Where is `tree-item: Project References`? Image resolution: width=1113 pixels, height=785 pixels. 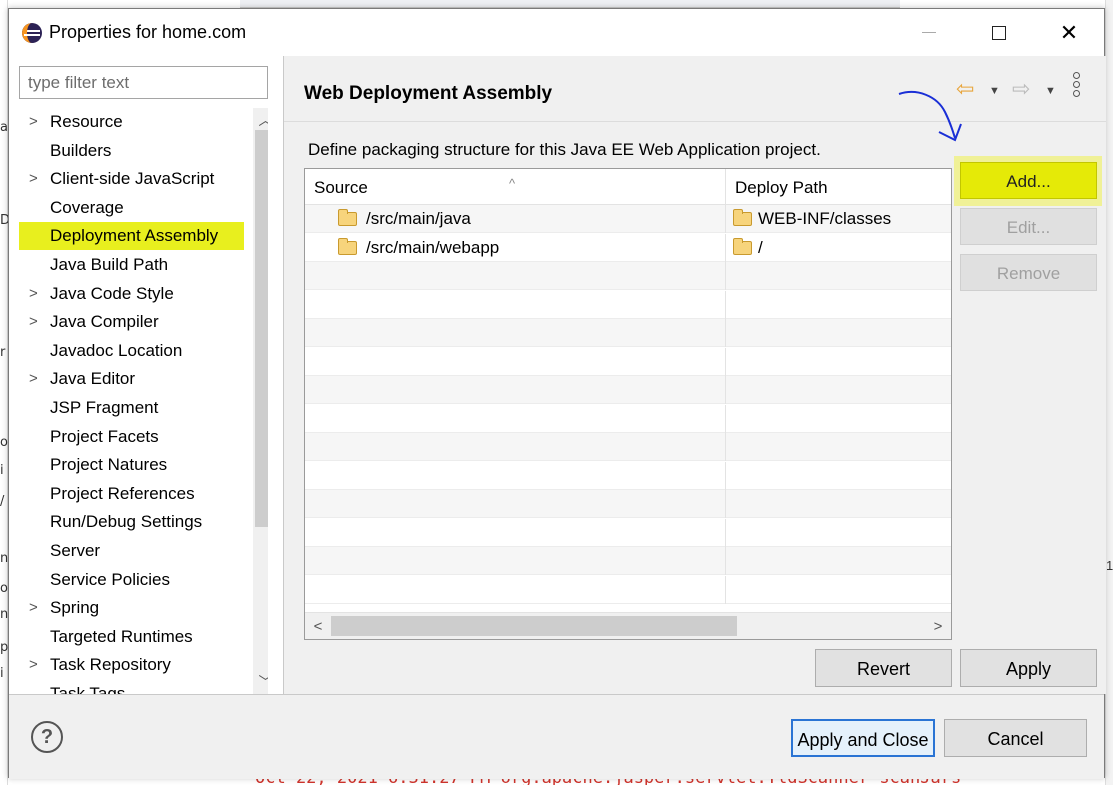 tree-item: Project References is located at coordinates (131, 494).